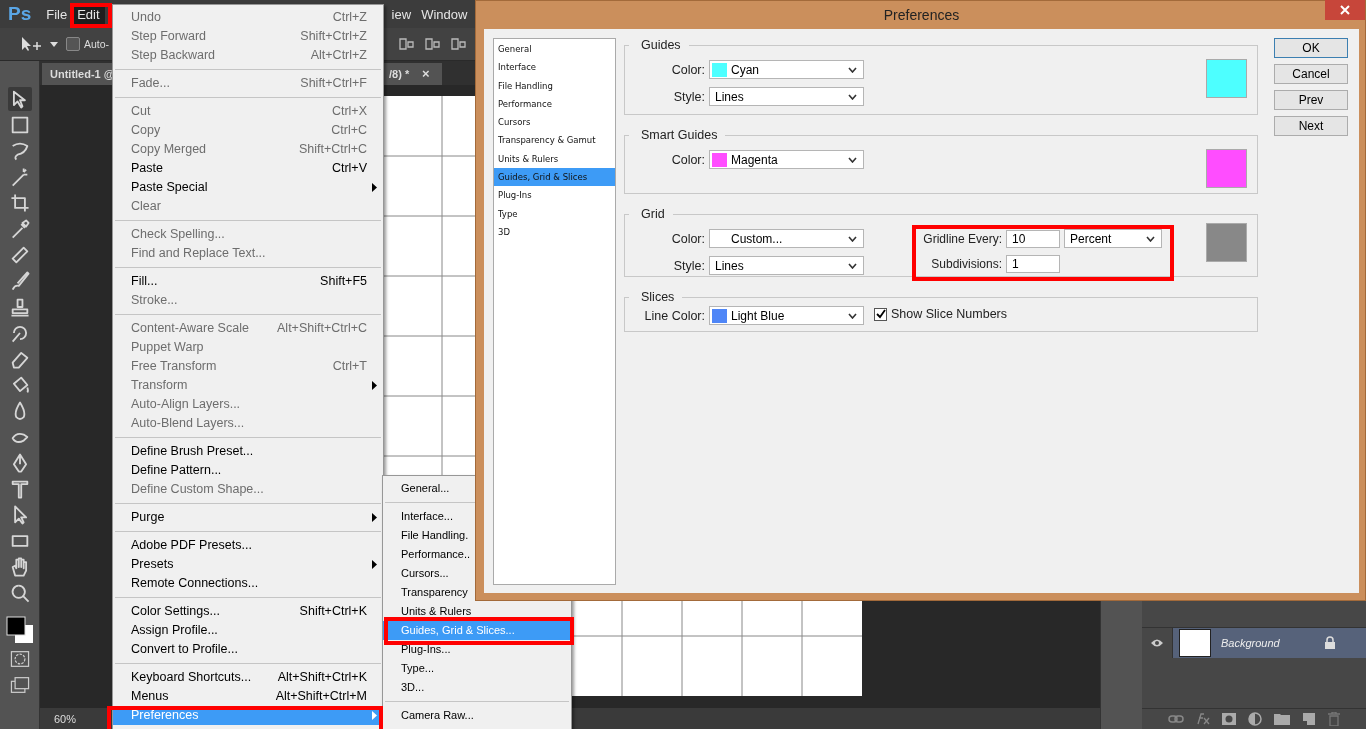  Describe the element at coordinates (1033, 238) in the screenshot. I see `input-field: 10` at that location.